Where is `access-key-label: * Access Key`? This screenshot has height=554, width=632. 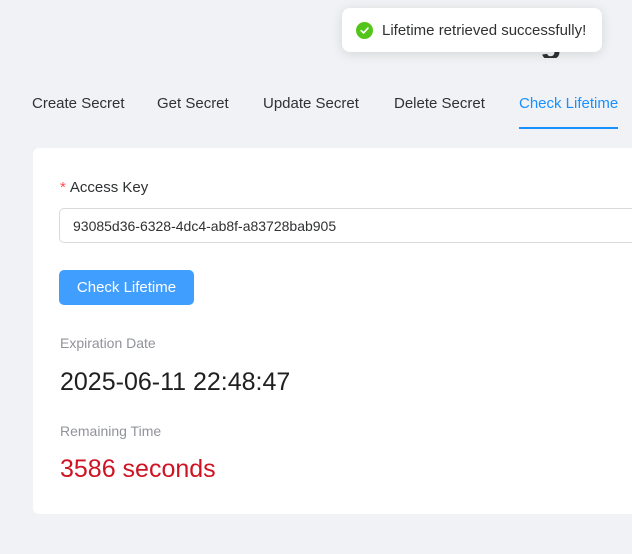
access-key-label: * Access Key is located at coordinates (104, 187).